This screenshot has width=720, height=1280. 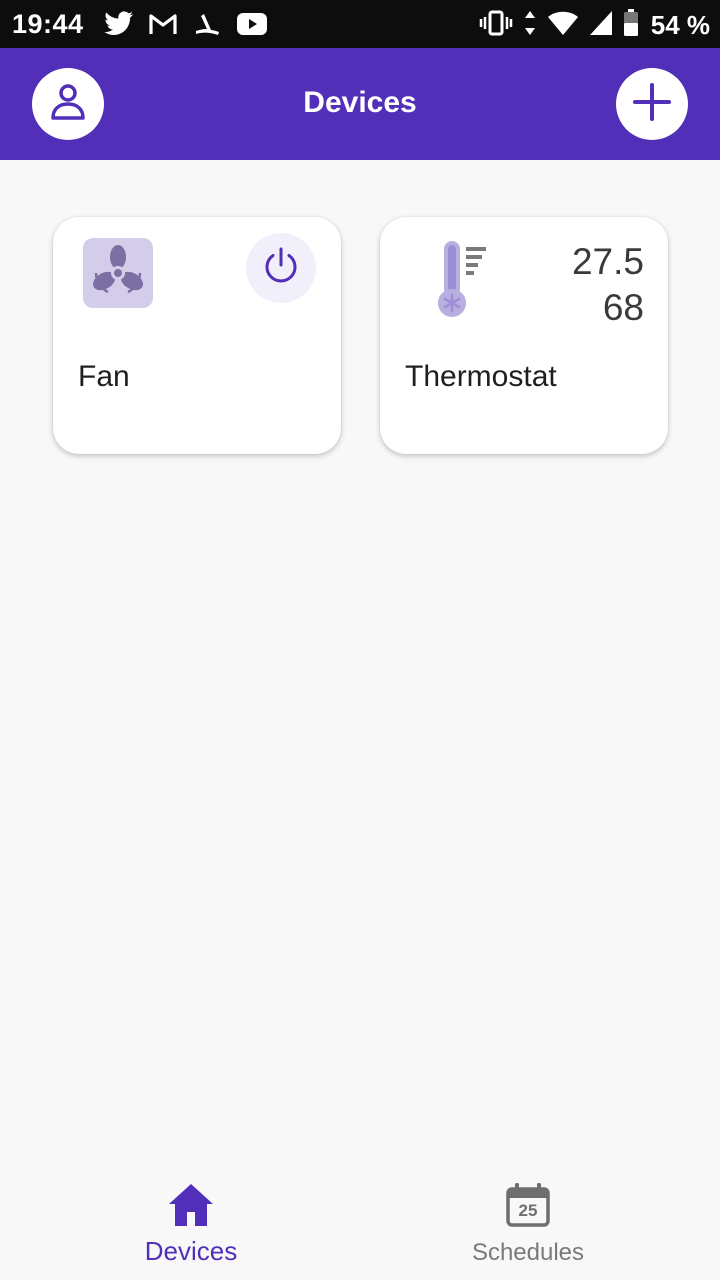 I want to click on calendar-icon: 25, so click(x=528, y=1205).